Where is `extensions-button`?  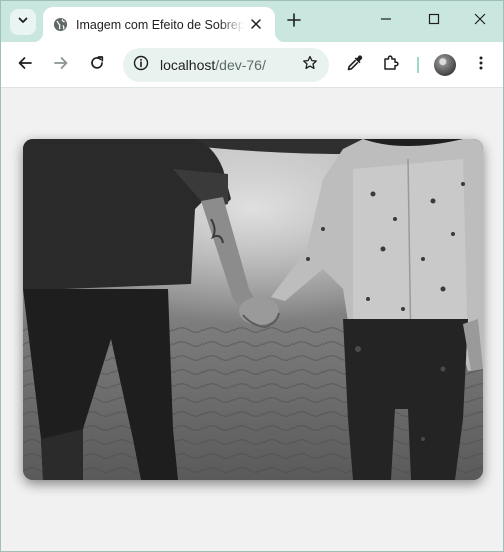 extensions-button is located at coordinates (391, 65).